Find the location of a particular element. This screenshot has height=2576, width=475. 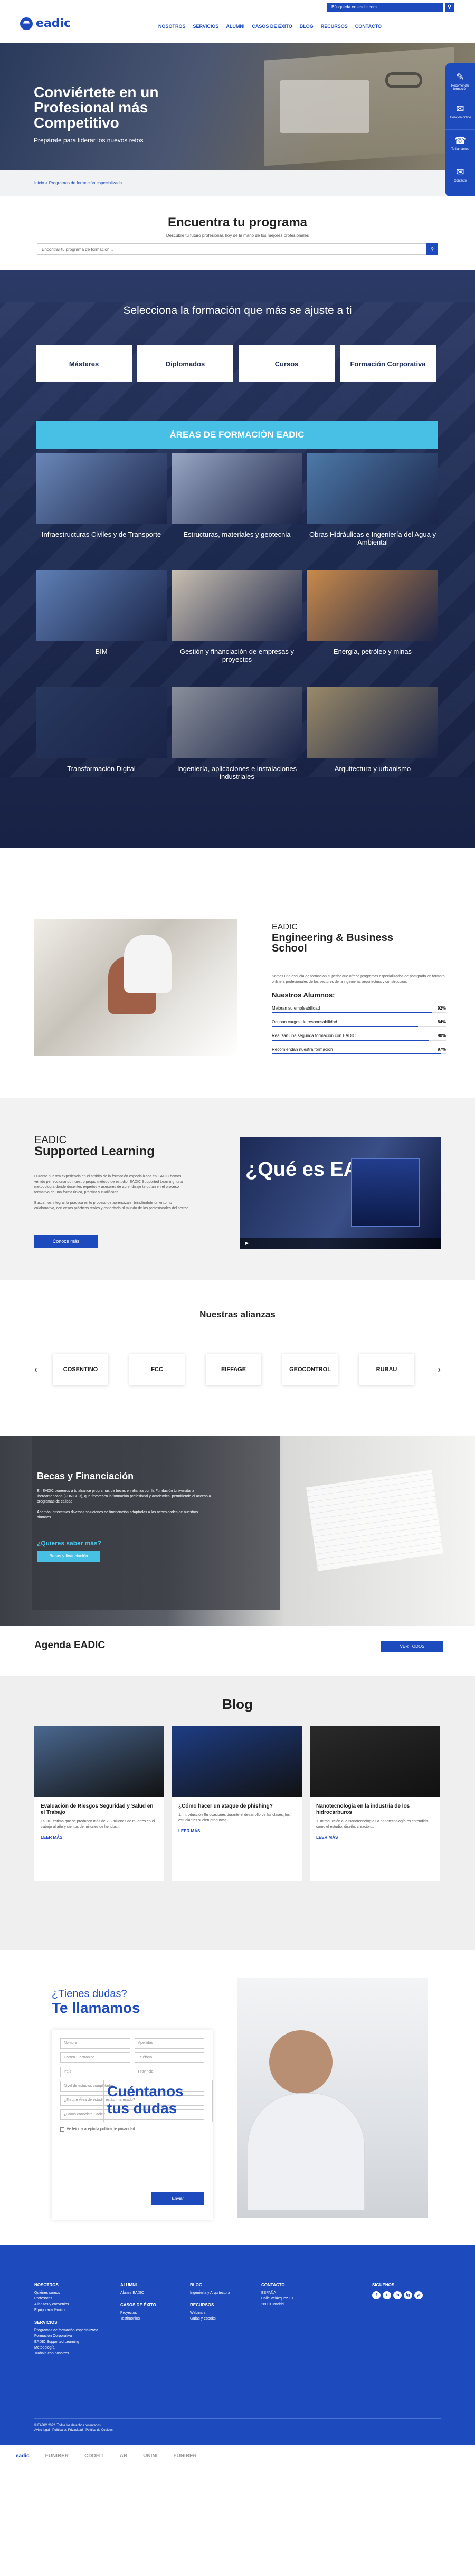

area-card: BIM is located at coordinates (101, 626).